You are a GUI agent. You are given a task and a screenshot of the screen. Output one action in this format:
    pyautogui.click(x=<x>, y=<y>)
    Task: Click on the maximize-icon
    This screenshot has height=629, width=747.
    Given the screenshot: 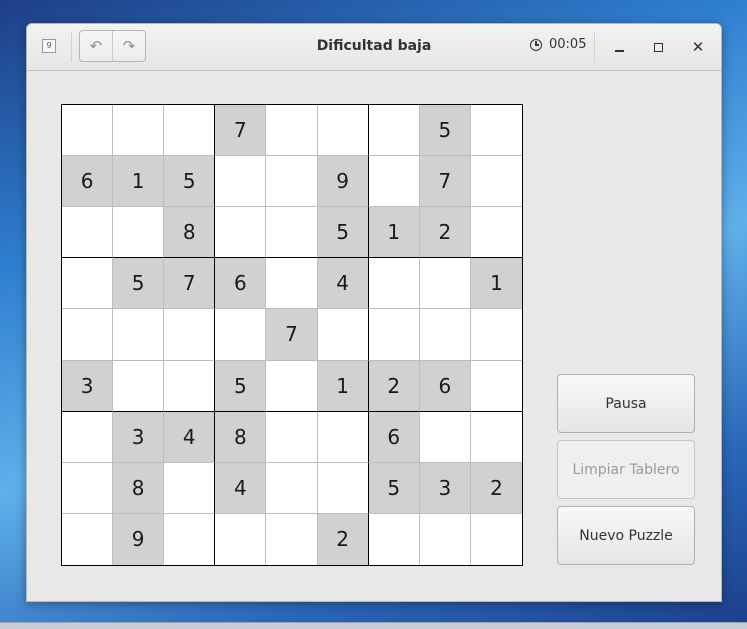 What is the action you would take?
    pyautogui.click(x=658, y=47)
    